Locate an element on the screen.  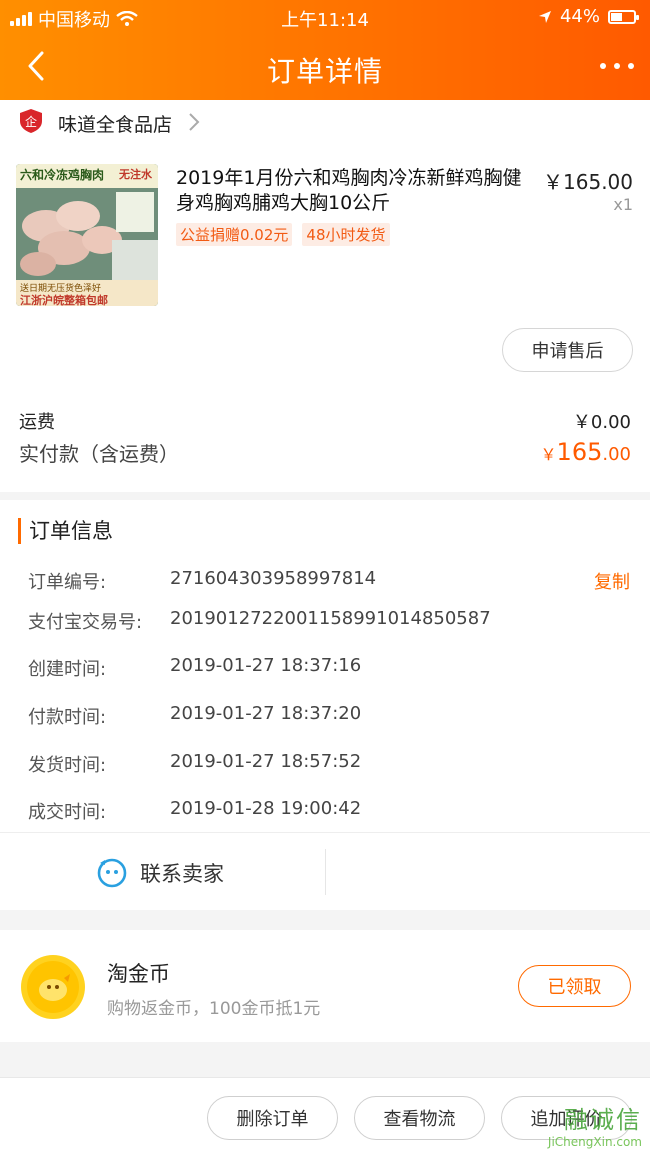
watermark-text: JiChengXin.com is located at coordinates (594, 1142).